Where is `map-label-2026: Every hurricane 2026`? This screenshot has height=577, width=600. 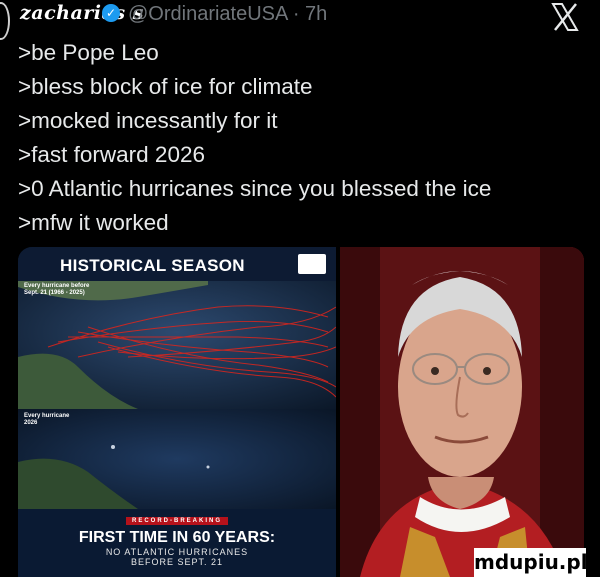
map-label-2026: Every hurricane 2026 is located at coordinates (47, 419).